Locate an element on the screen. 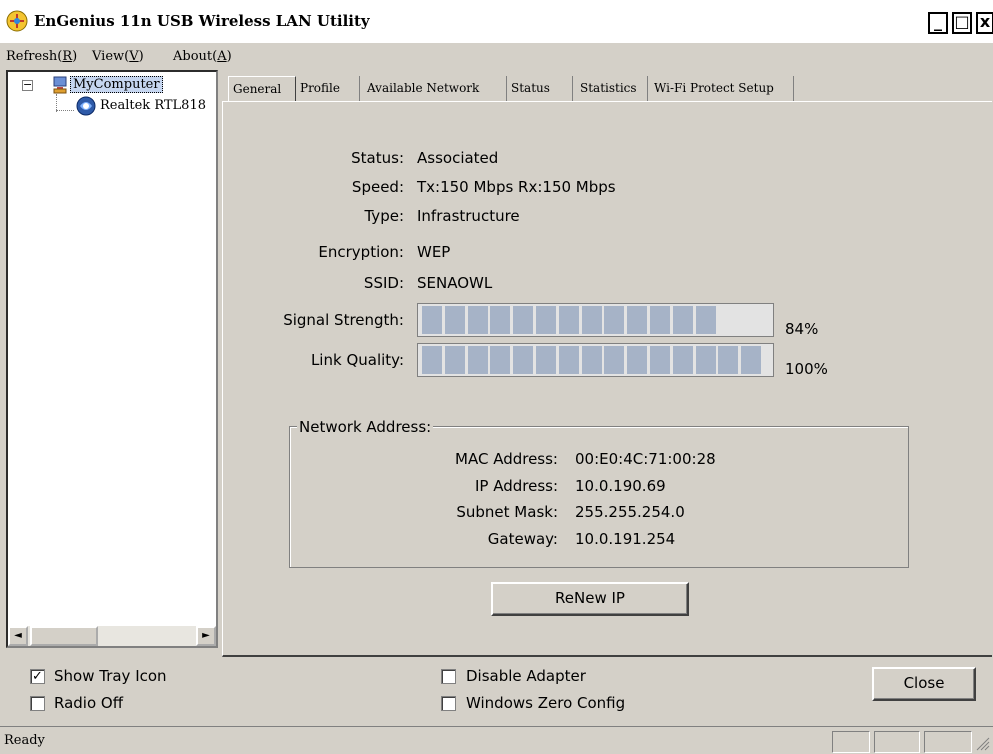 The height and width of the screenshot is (754, 993). signal-strength-value: 84% is located at coordinates (802, 329).